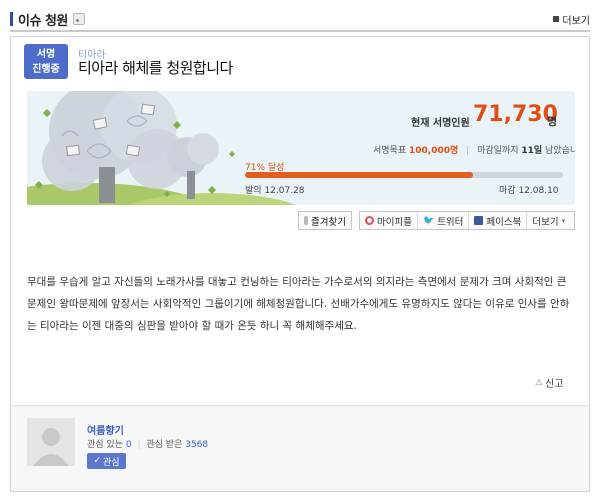  I want to click on signature-count: 71,730, so click(515, 114).